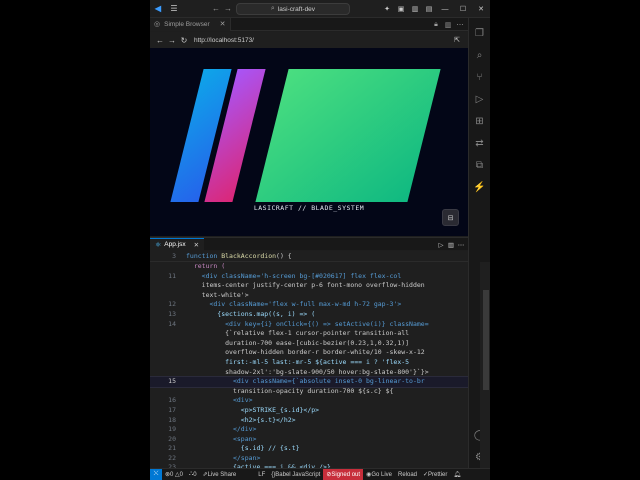 This screenshot has width=640, height=480. I want to click on lightning-icon: ⚡, so click(480, 187).